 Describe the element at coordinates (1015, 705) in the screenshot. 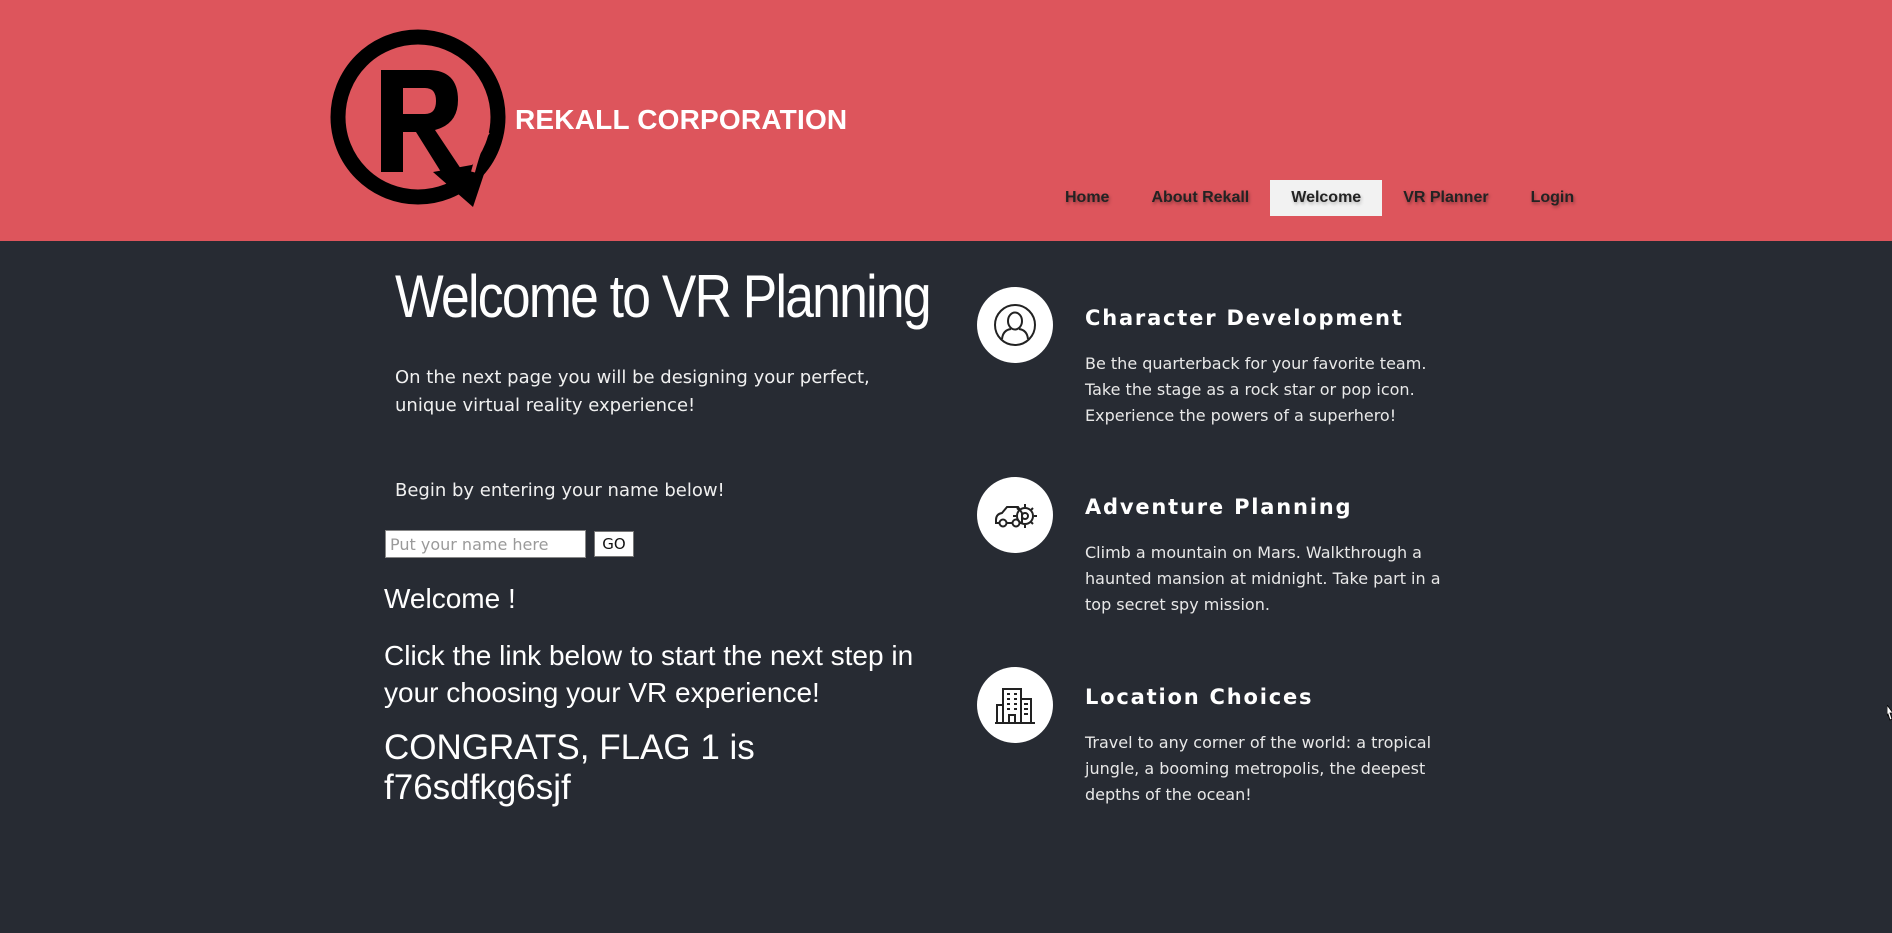

I see `building-icon` at that location.